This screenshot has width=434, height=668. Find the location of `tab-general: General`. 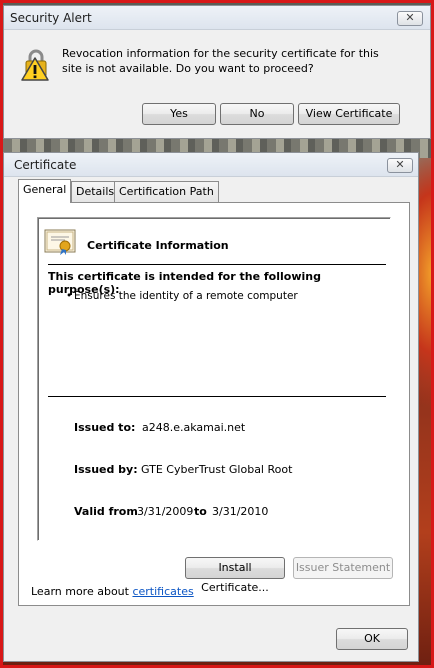

tab-general: General is located at coordinates (45, 191).